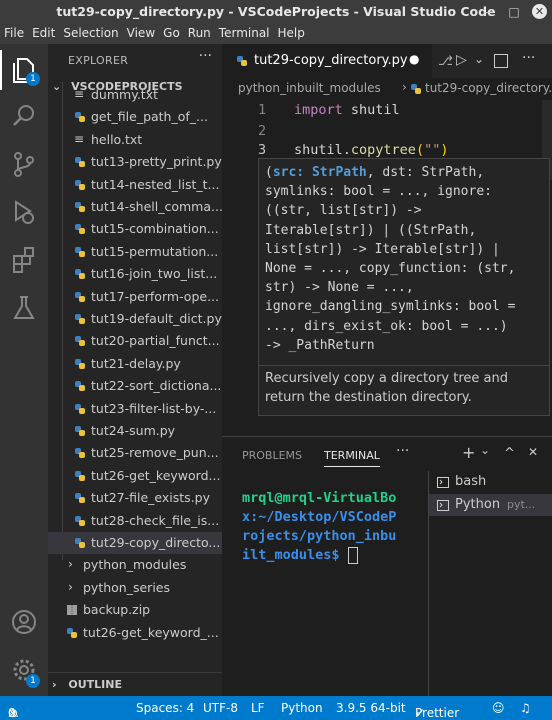 Image resolution: width=552 pixels, height=720 pixels. What do you see at coordinates (327, 61) in the screenshot?
I see `editor-tab-active: tut29-copy_directory.py ●` at bounding box center [327, 61].